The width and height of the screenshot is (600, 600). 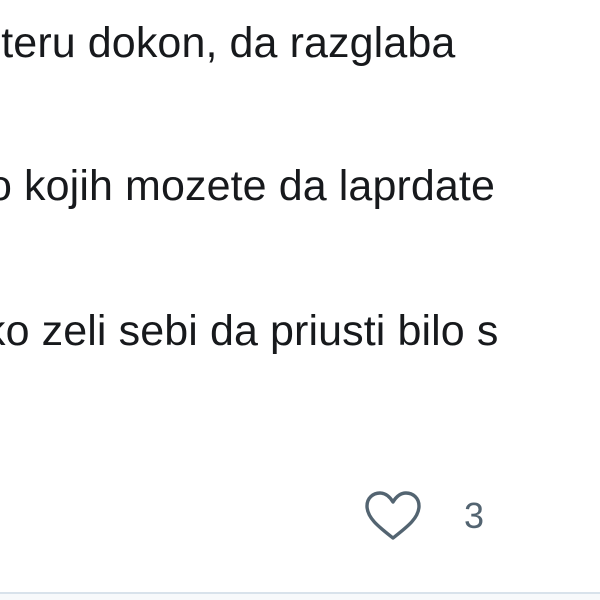 I want to click on like-count: 3, so click(x=474, y=515).